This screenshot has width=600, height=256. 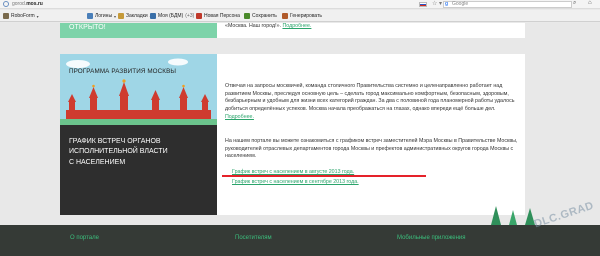 I want to click on bookmarks-icon, so click(x=121, y=16).